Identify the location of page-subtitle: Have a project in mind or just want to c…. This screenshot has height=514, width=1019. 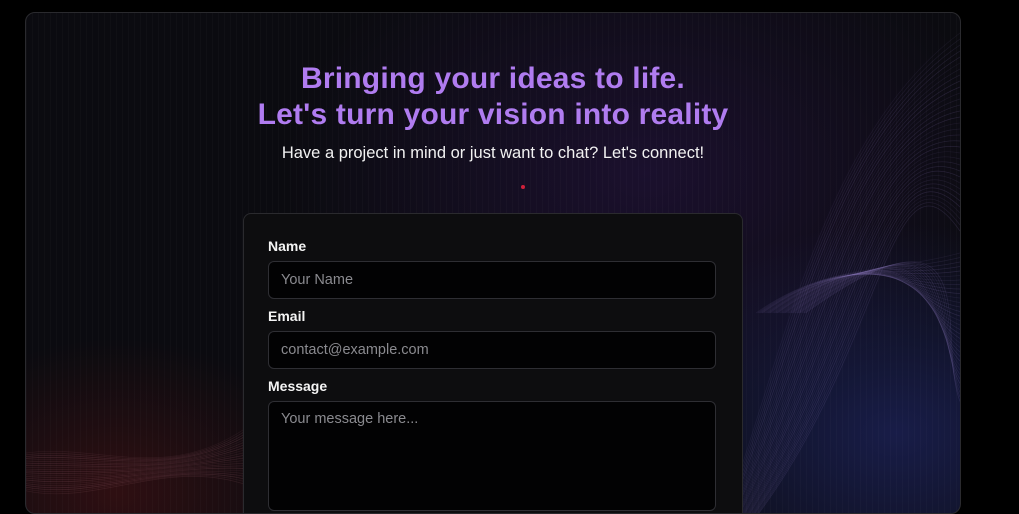
(493, 153).